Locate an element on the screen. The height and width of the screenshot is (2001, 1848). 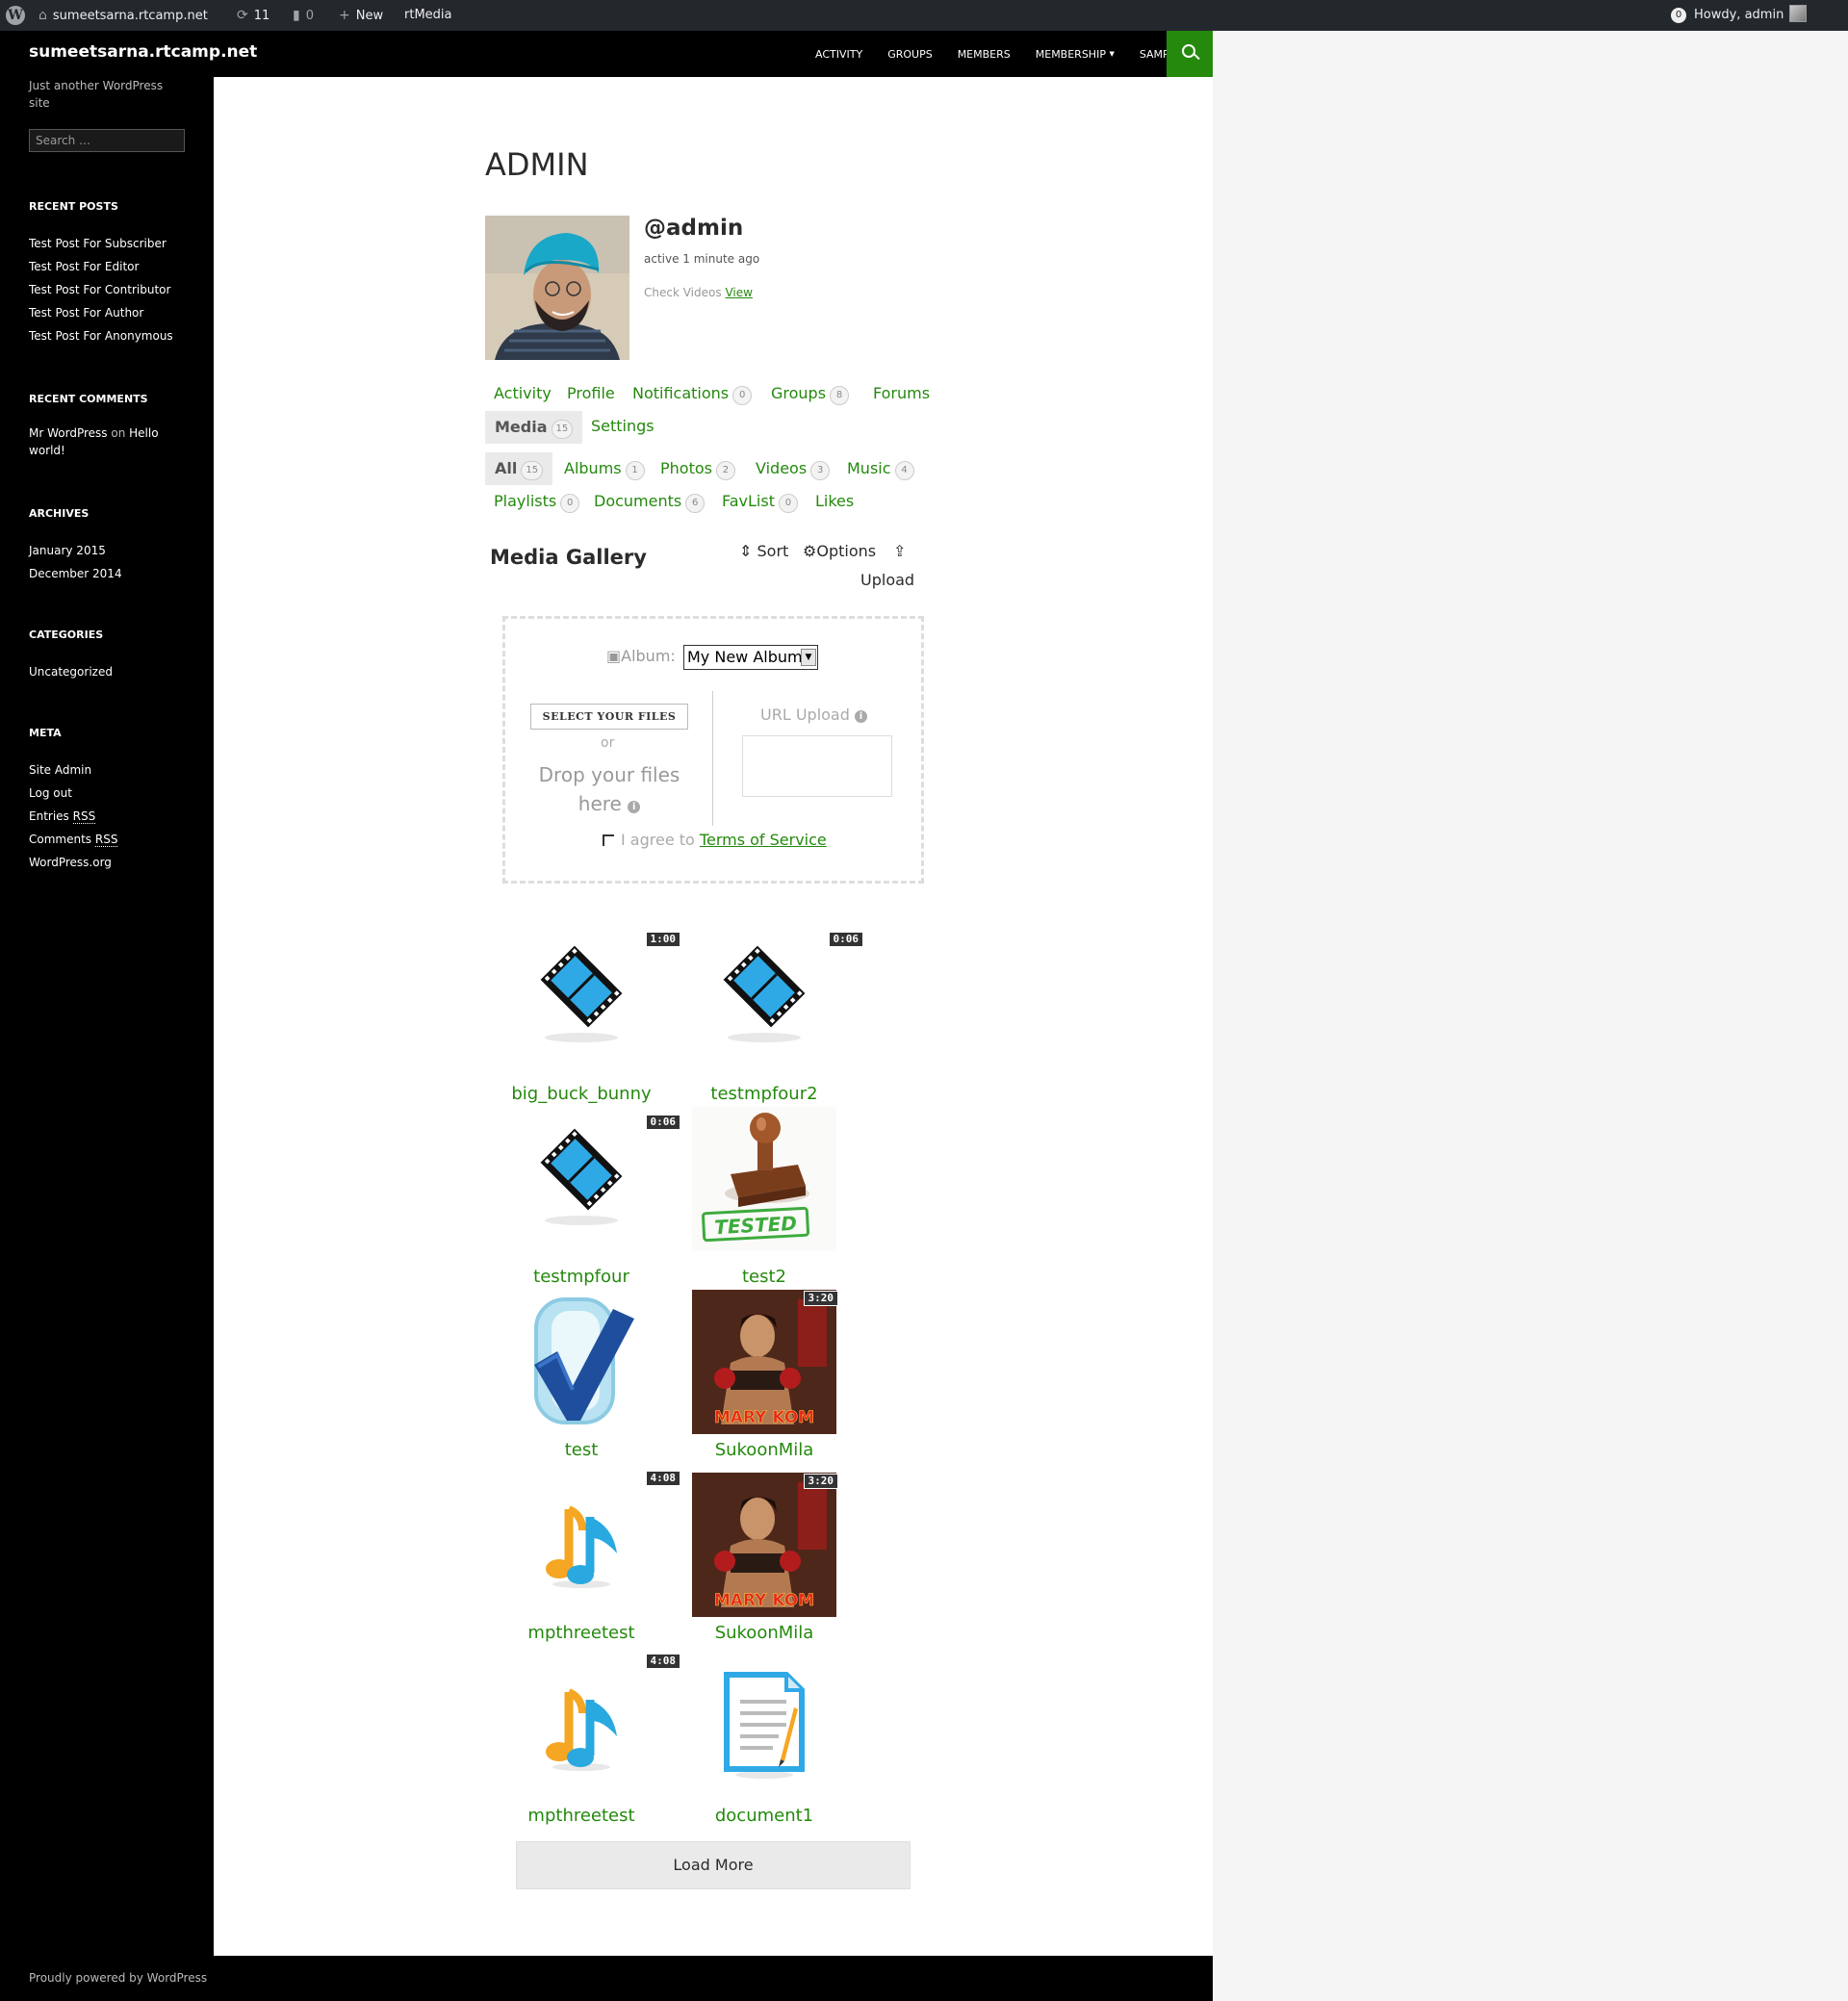
widget-title: ARCHIVES is located at coordinates (59, 513).